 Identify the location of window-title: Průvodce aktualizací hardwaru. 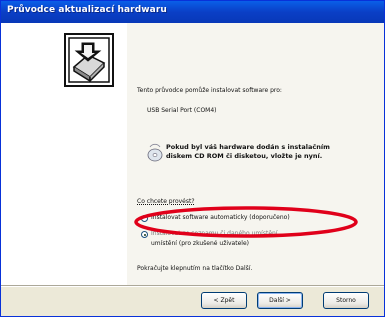
(87, 10).